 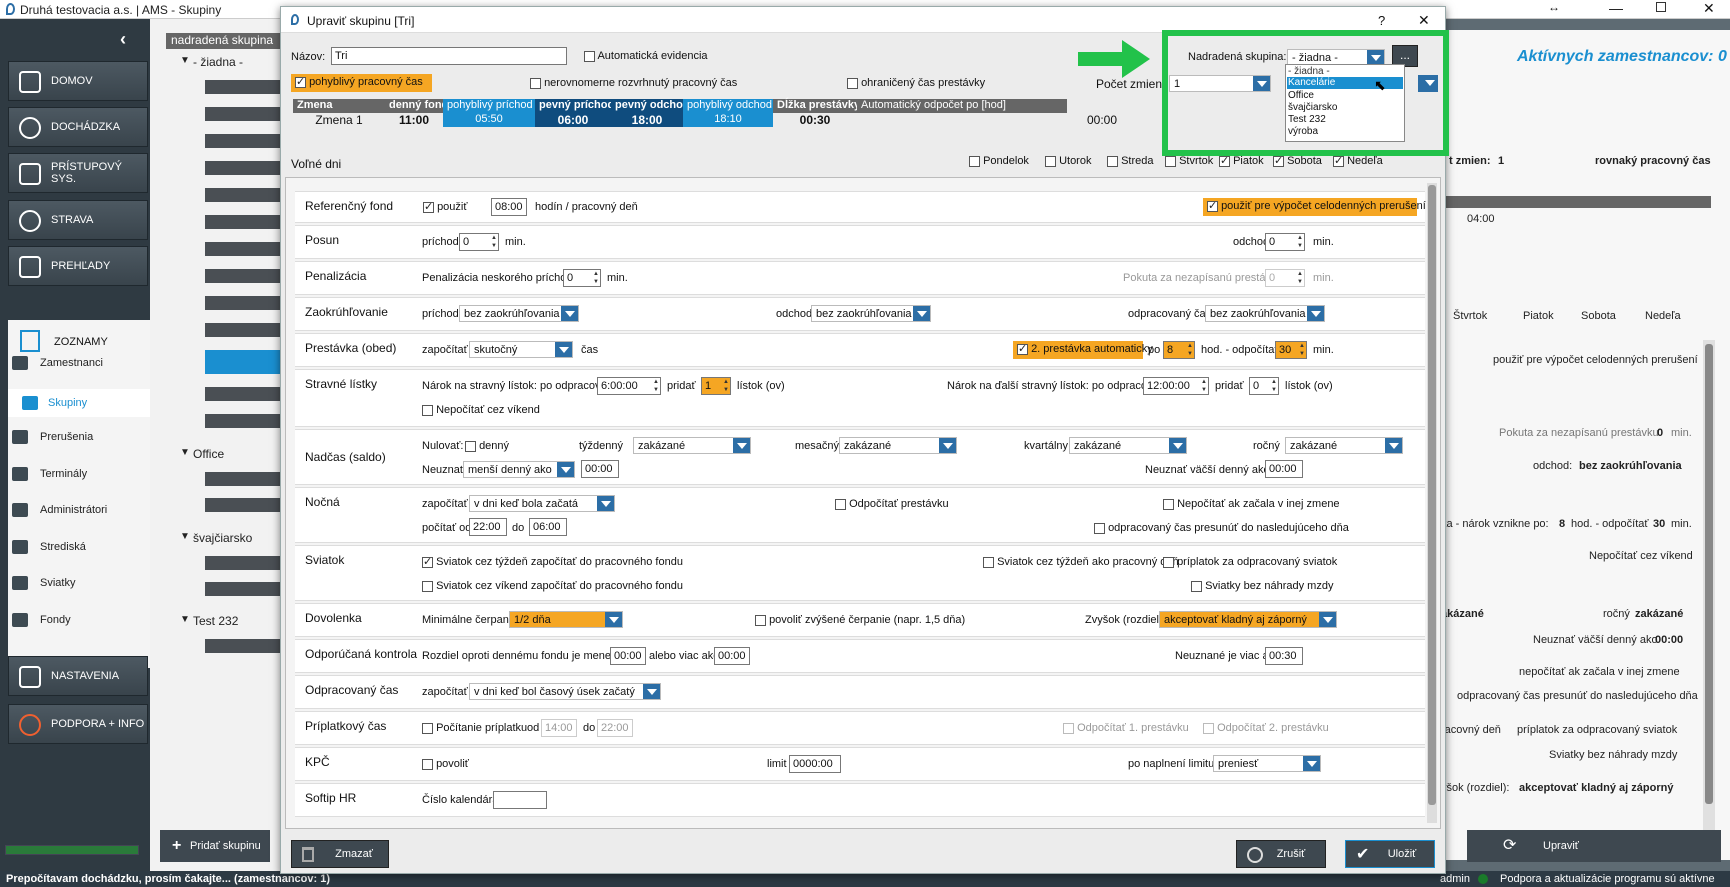 I want to click on holiday-c-box, so click(x=1168, y=562).